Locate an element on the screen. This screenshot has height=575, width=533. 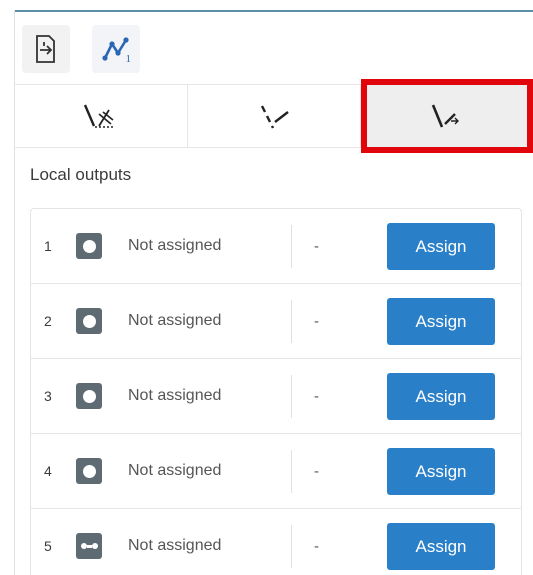
export-button is located at coordinates (46, 49).